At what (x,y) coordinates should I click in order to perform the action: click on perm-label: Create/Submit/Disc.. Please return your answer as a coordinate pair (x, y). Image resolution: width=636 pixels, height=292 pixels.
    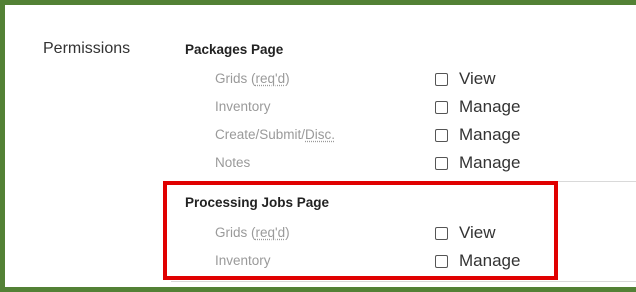
    Looking at the image, I should click on (275, 134).